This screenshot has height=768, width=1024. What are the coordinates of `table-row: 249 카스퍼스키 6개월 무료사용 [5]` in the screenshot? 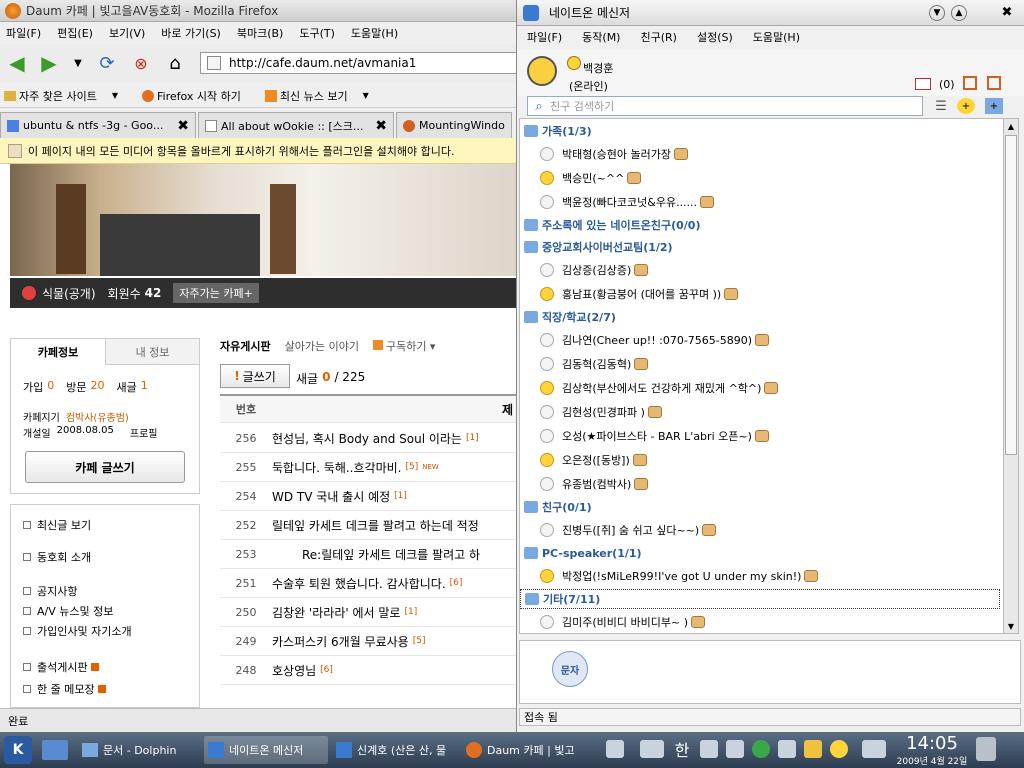 It's located at (368, 641).